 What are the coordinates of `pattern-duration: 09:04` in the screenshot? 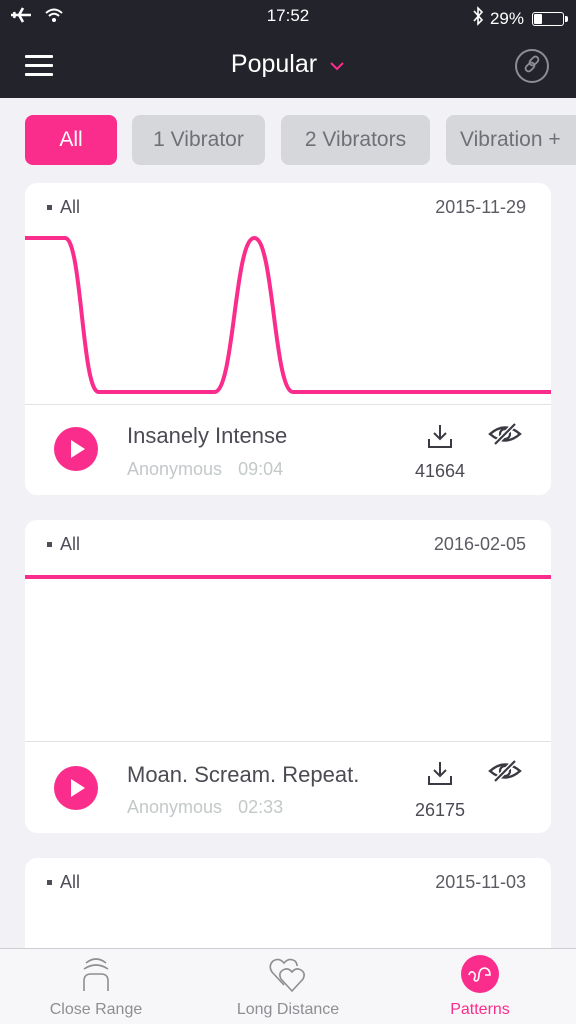 It's located at (261, 469).